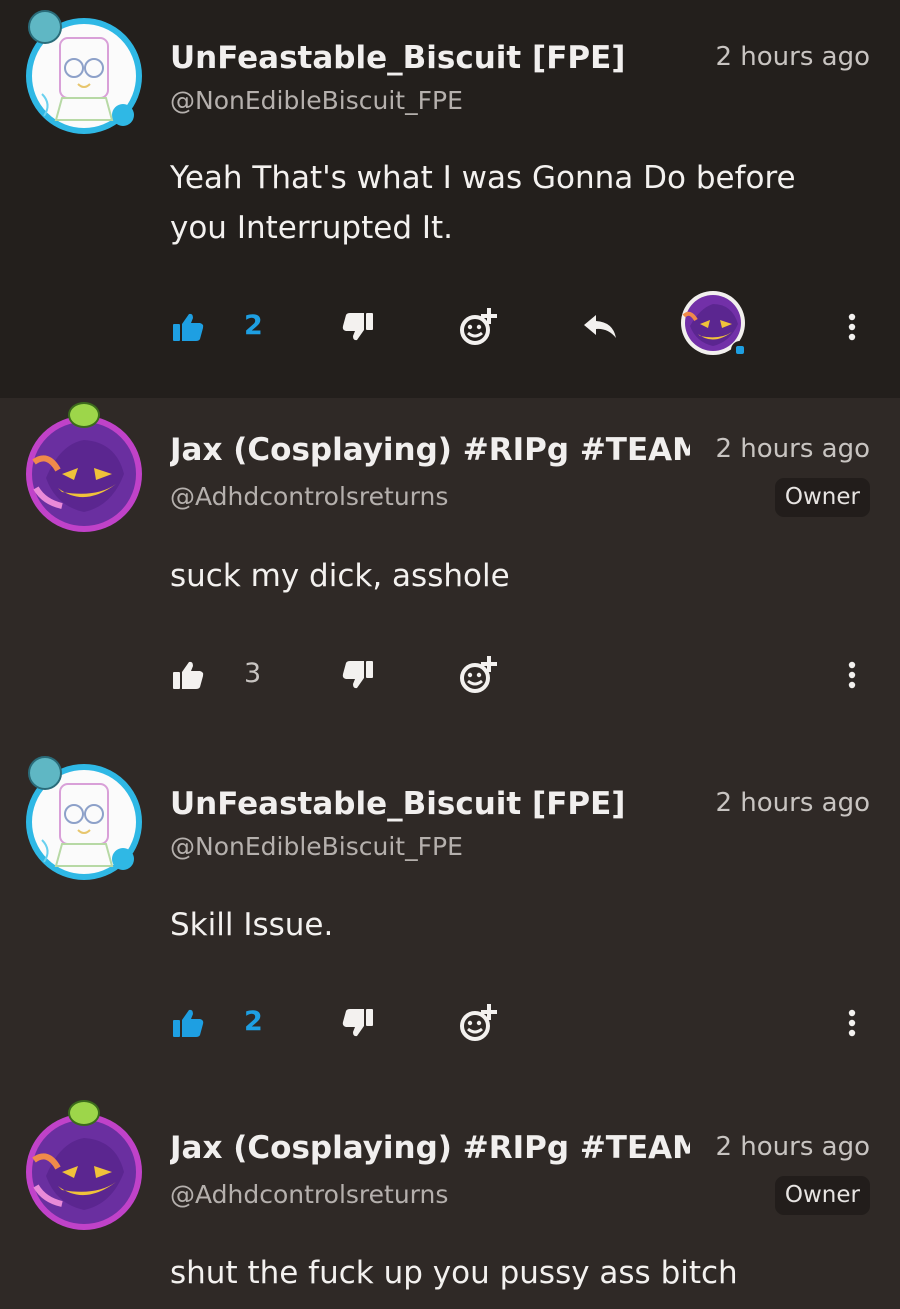  What do you see at coordinates (454, 1273) in the screenshot?
I see `comment-body-line: shut the fuck up you pussy ass bitch` at bounding box center [454, 1273].